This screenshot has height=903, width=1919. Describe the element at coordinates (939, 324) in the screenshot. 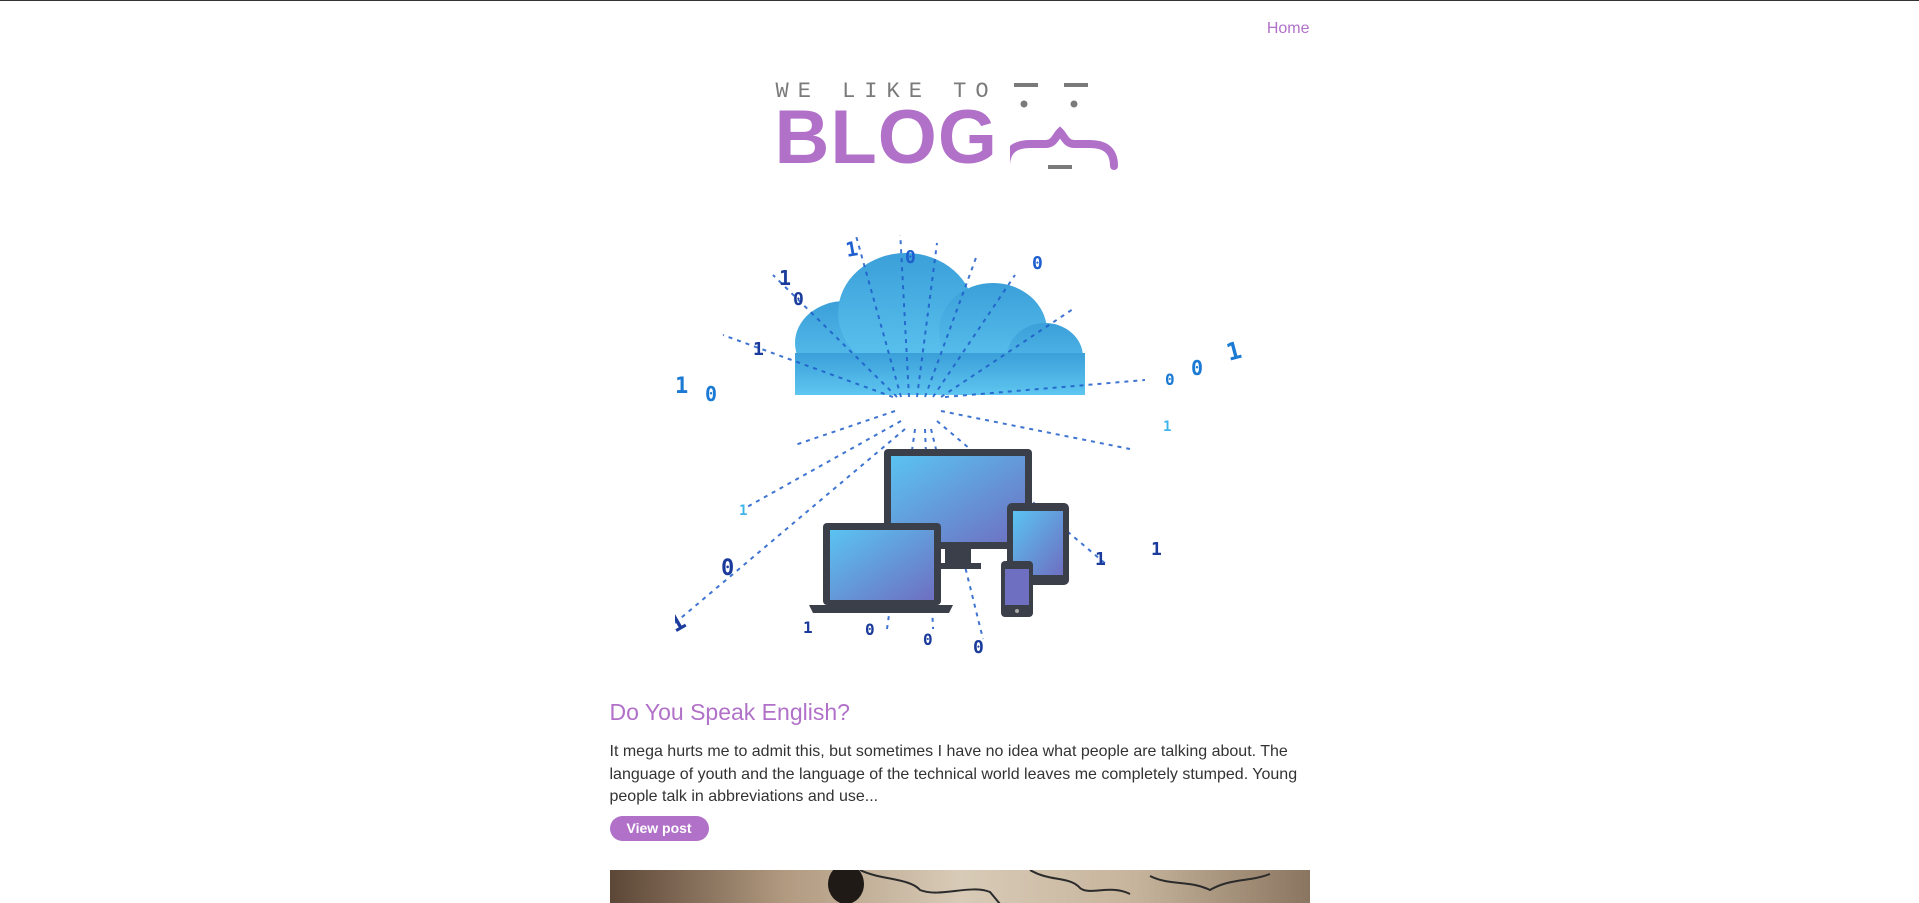

I see `cloud-icon` at that location.